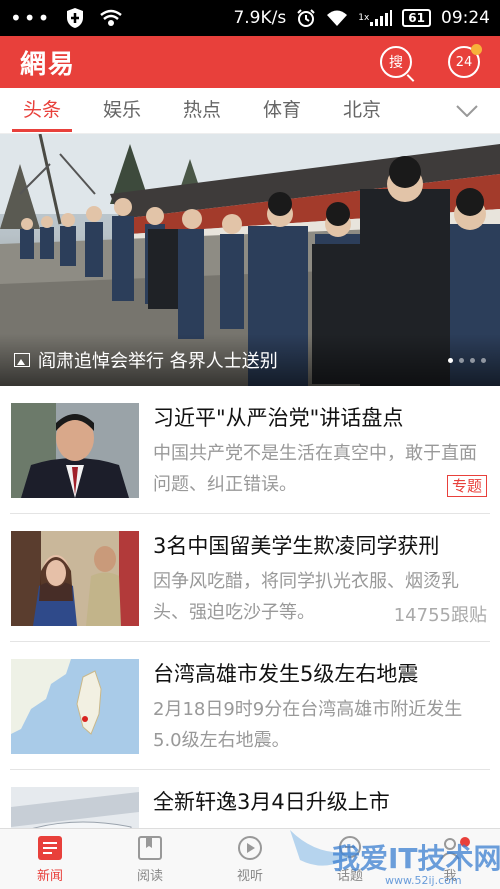  I want to click on signal-icon: 1x, so click(375, 18).